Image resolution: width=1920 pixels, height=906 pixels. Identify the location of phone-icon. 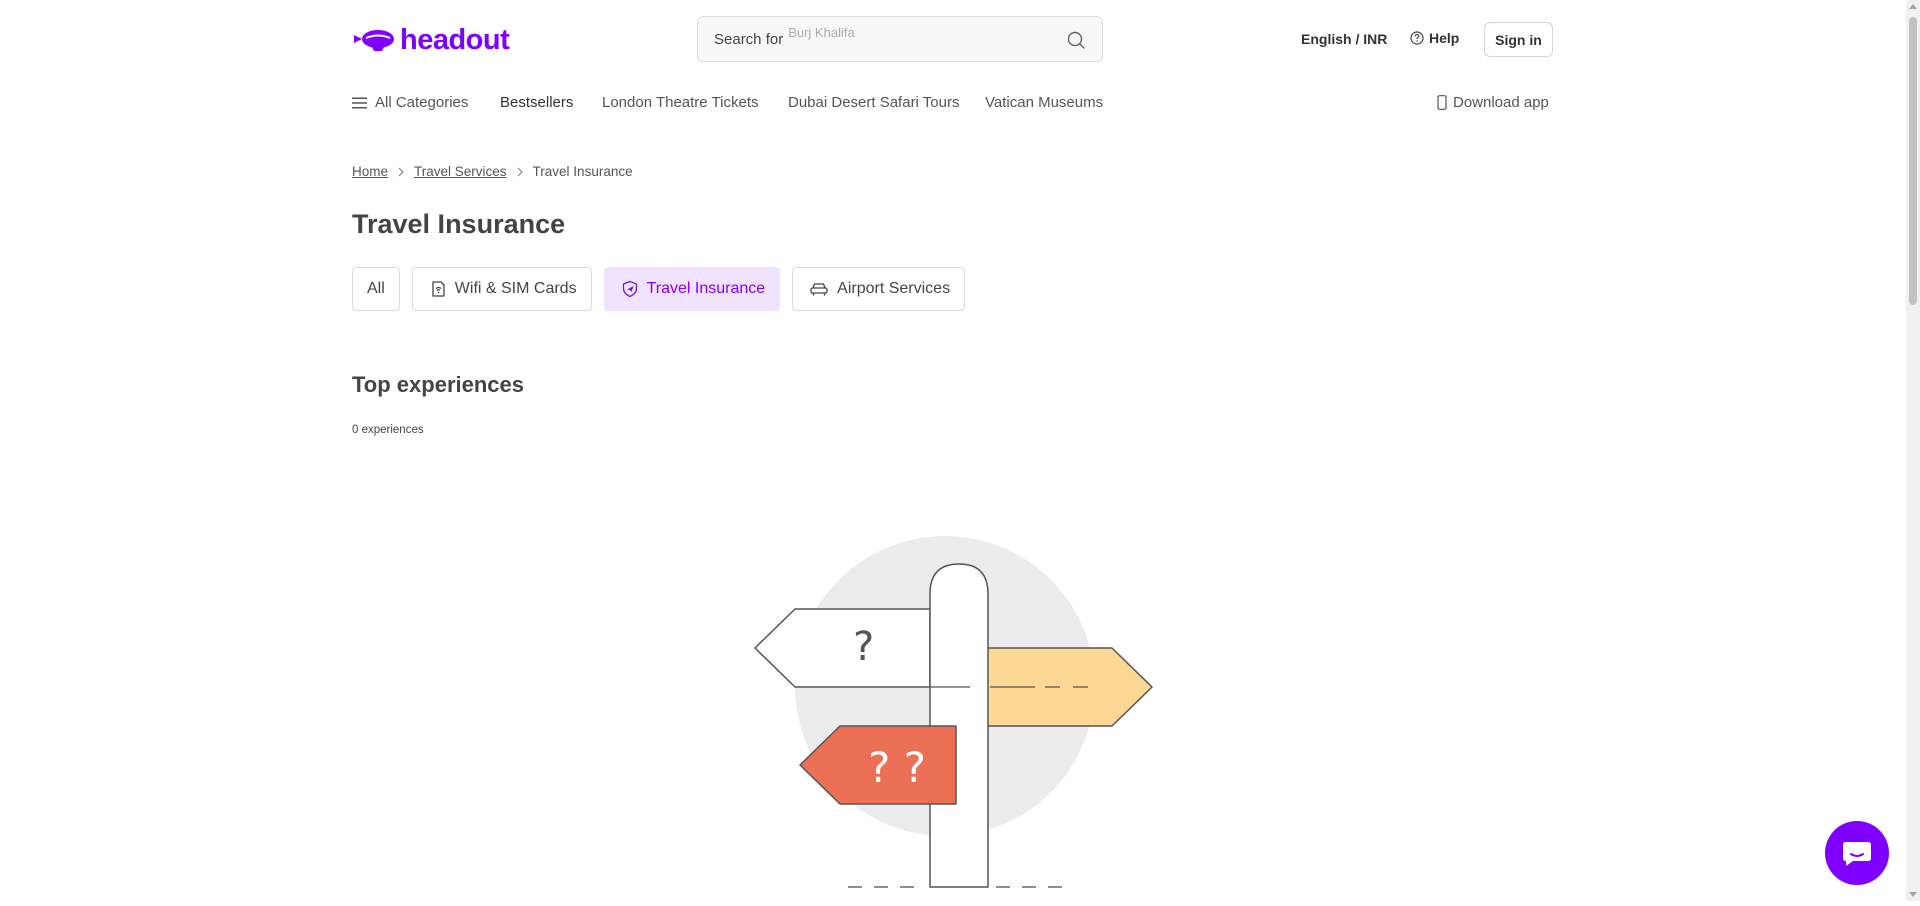
(1442, 102).